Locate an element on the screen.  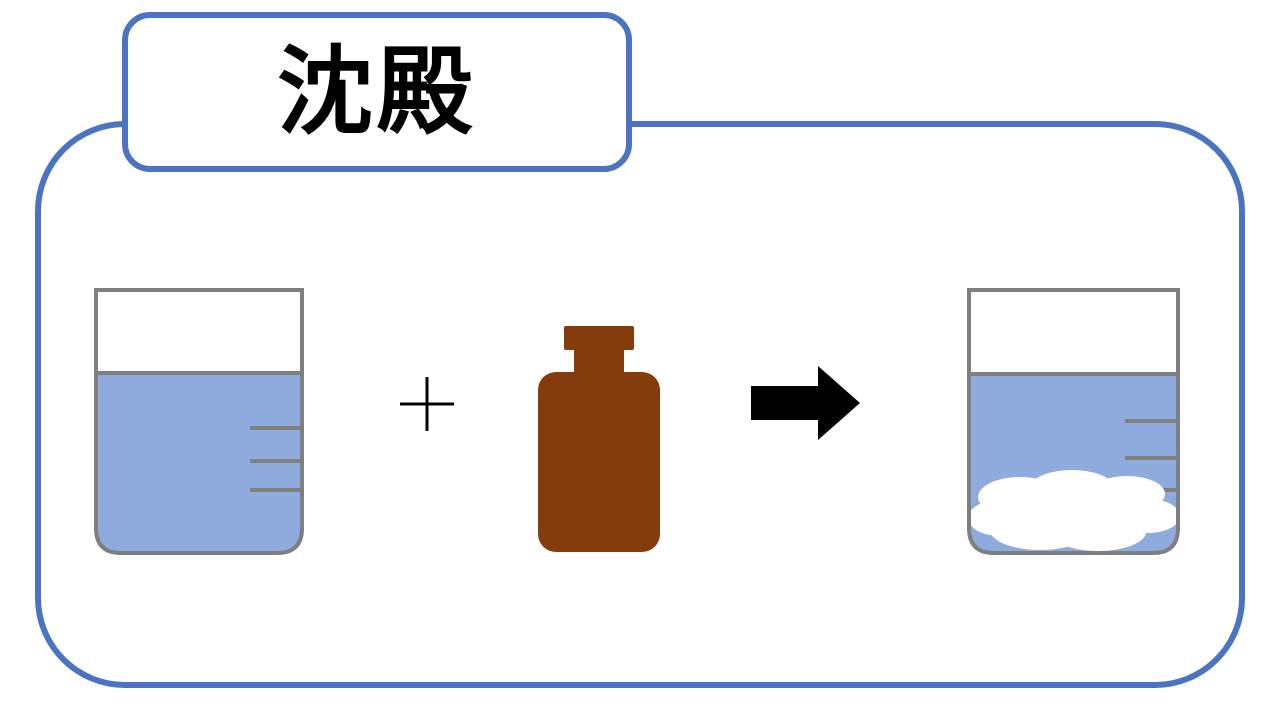
reagent-bottle-icon is located at coordinates (599, 439).